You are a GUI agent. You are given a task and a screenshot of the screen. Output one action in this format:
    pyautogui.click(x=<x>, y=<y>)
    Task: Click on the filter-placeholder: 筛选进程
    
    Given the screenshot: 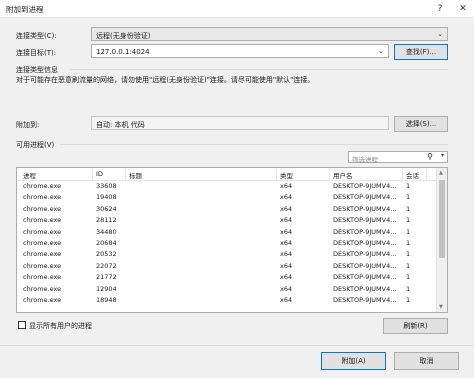 What is the action you would take?
    pyautogui.click(x=365, y=160)
    